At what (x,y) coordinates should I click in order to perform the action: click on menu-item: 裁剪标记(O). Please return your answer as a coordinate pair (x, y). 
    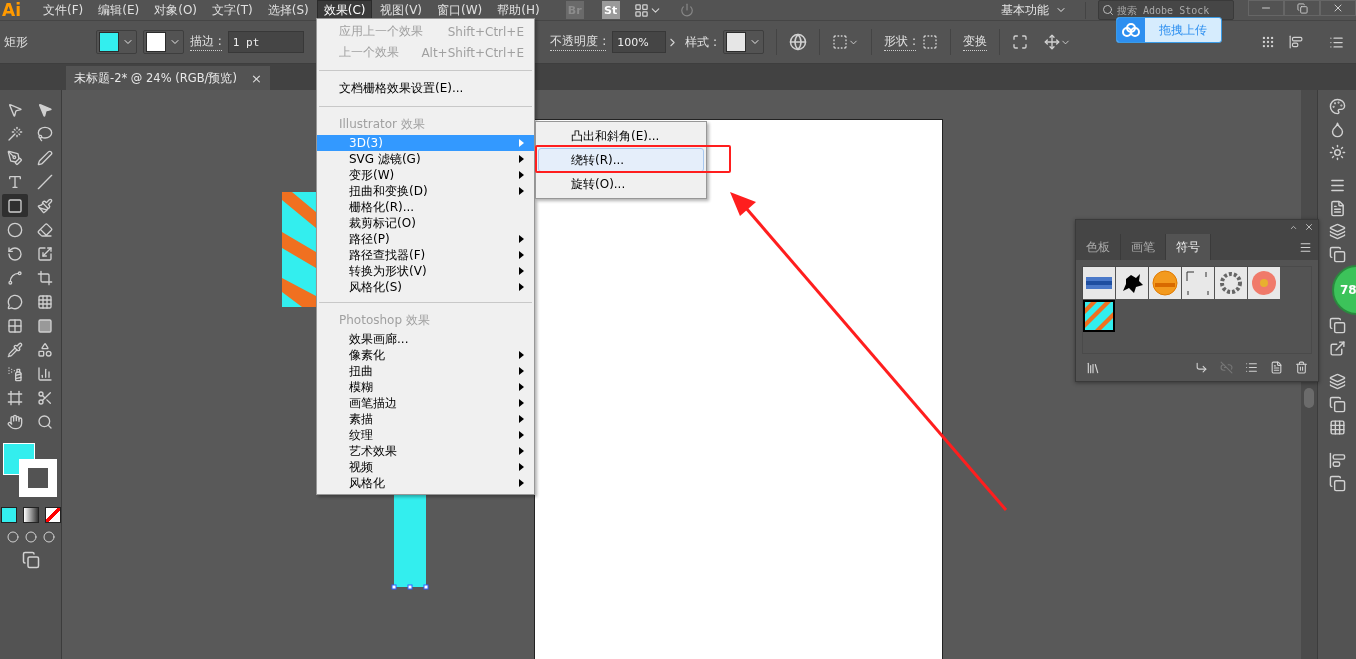
    Looking at the image, I should click on (425, 223).